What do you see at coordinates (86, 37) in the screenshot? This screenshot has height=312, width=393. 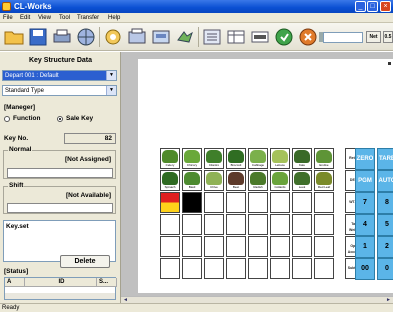 I see `globe-icon` at bounding box center [86, 37].